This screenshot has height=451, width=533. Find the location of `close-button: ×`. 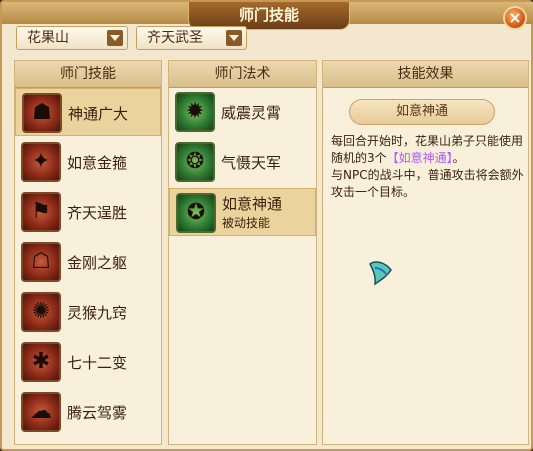

close-button: × is located at coordinates (515, 18).